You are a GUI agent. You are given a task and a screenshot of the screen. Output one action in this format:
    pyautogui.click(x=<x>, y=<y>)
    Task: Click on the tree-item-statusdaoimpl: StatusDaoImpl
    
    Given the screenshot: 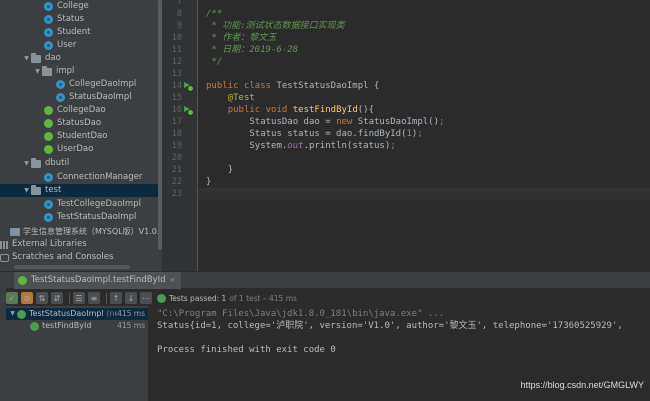 What is the action you would take?
    pyautogui.click(x=94, y=97)
    